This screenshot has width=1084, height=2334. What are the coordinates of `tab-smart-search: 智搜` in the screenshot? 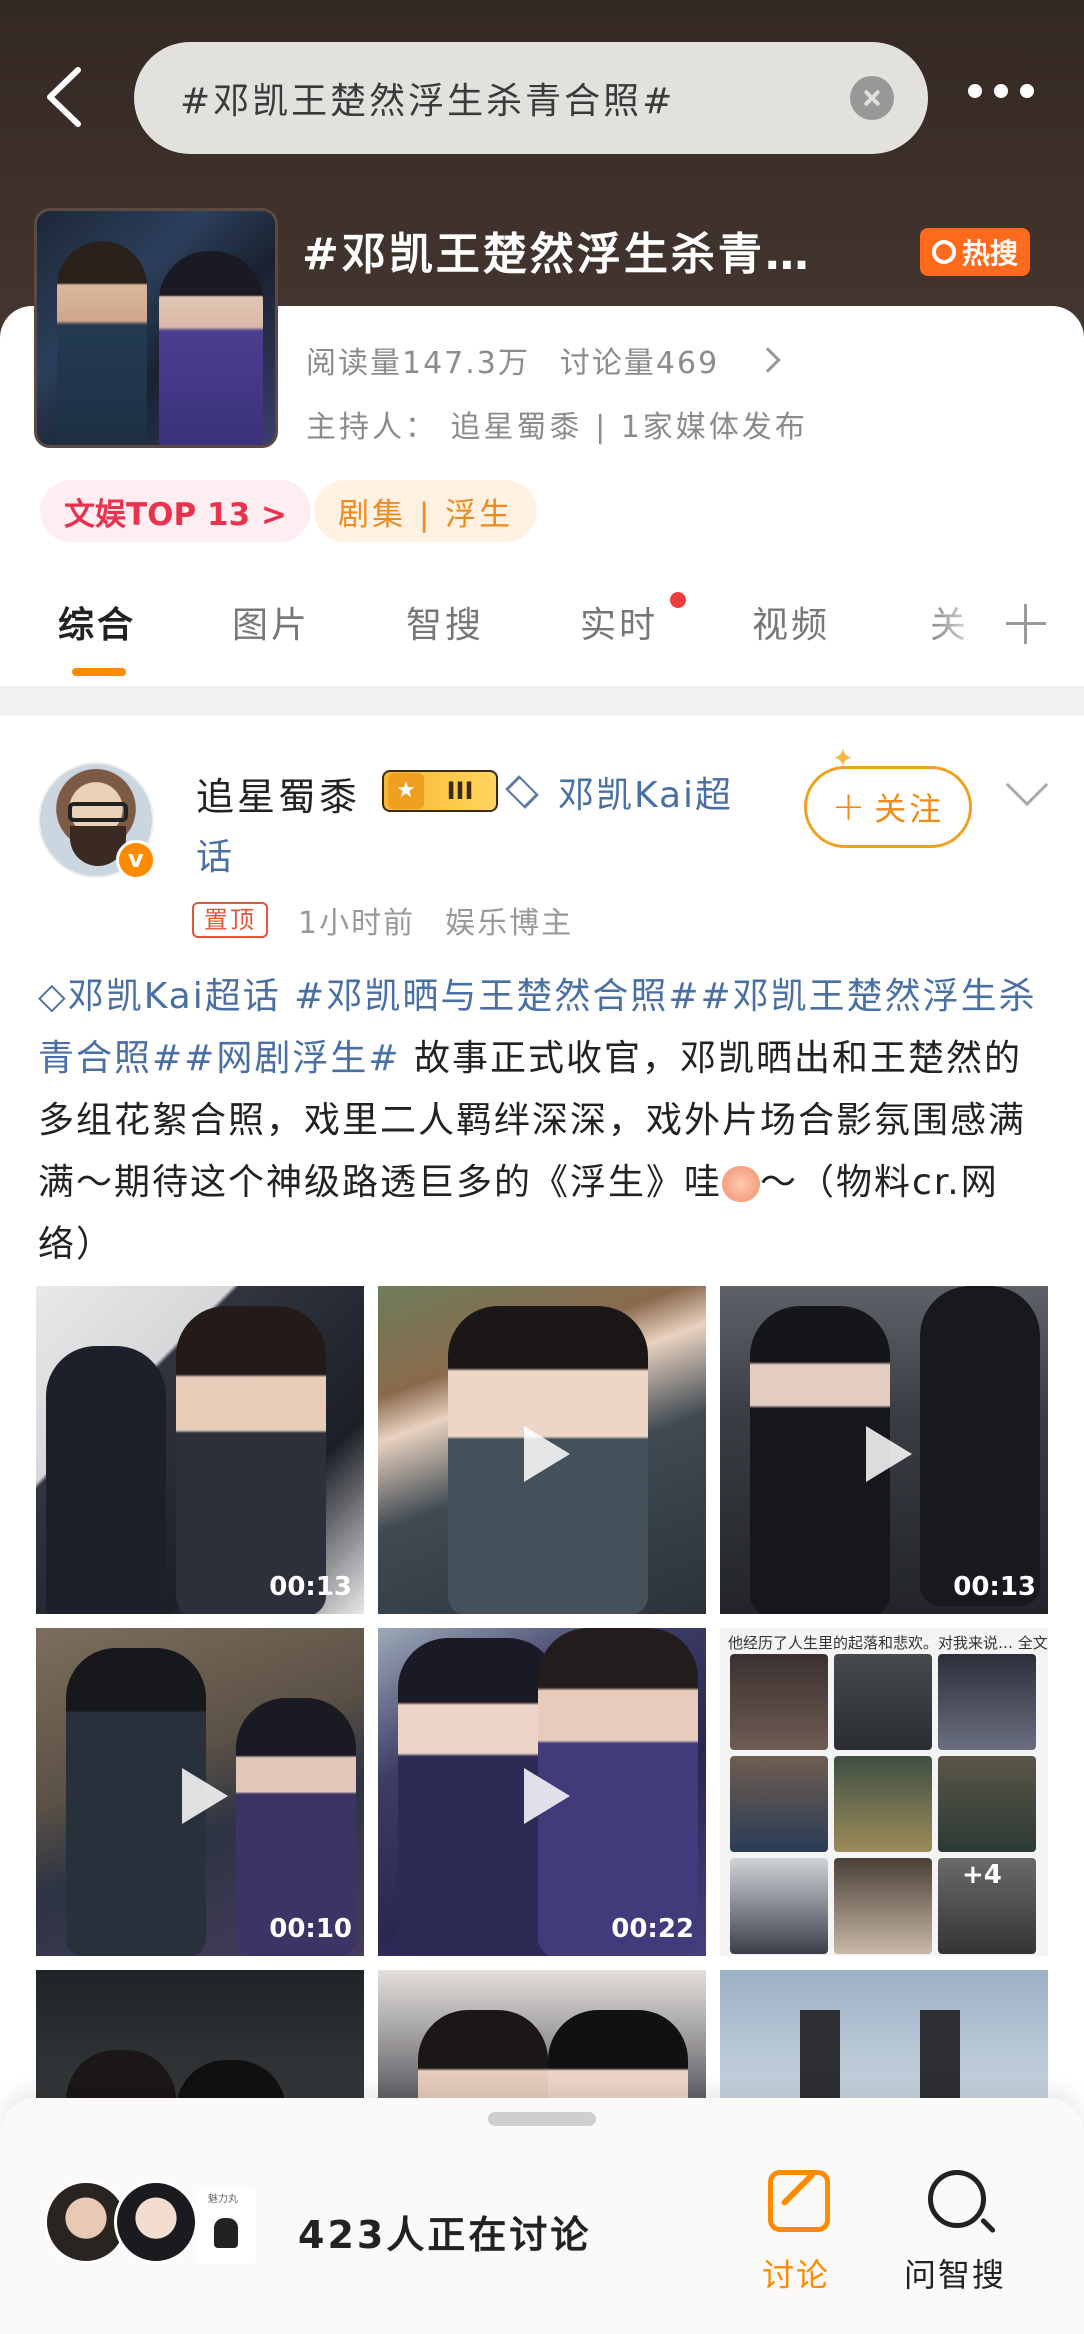 It's located at (445, 622).